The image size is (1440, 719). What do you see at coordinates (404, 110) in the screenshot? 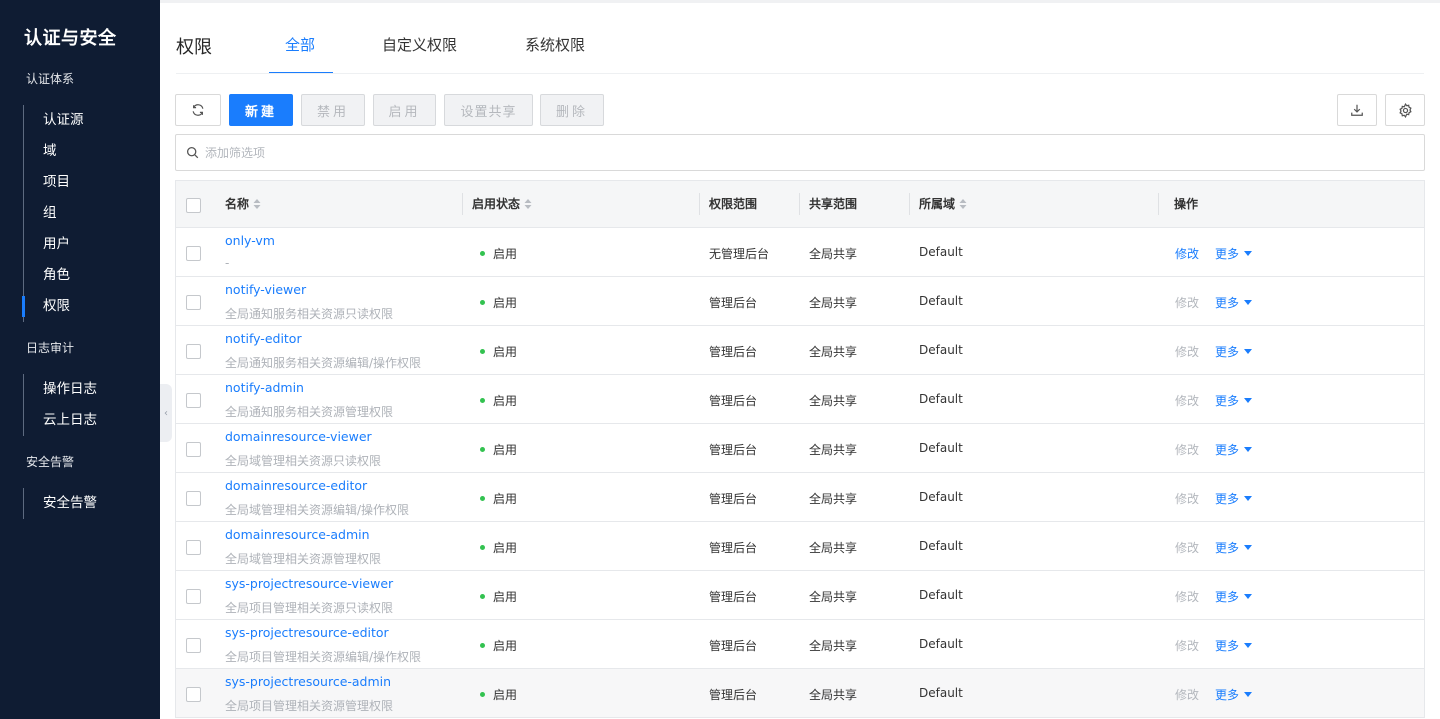
I see `enable-button: 启用` at bounding box center [404, 110].